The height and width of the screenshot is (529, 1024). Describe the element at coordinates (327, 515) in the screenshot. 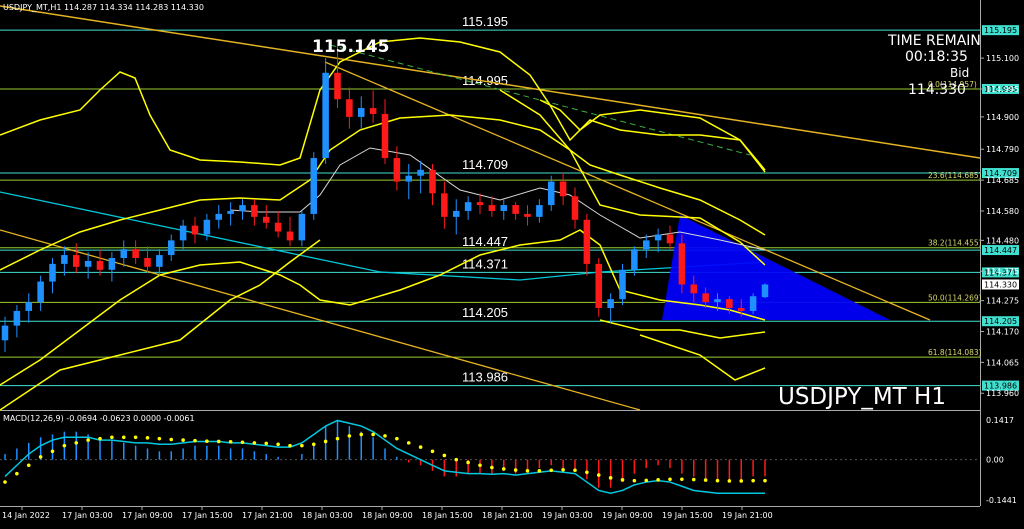

I see `time-tick-label: 18 Jan 03:00` at that location.